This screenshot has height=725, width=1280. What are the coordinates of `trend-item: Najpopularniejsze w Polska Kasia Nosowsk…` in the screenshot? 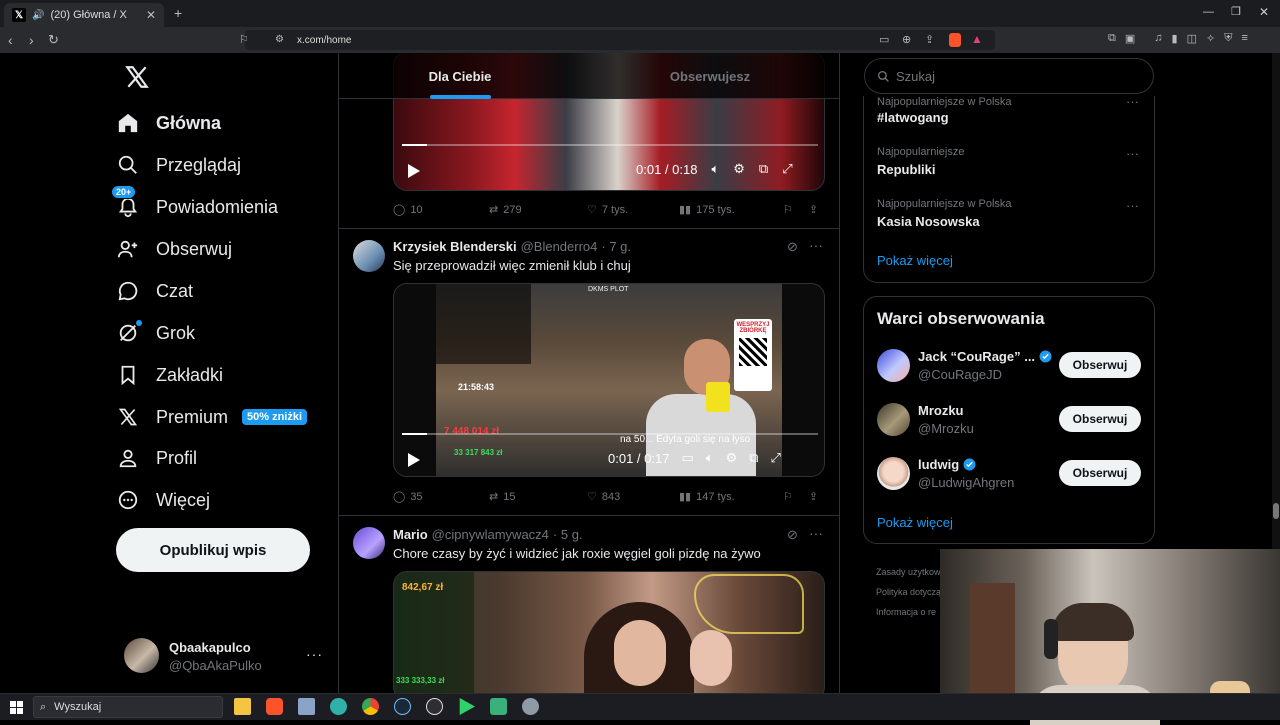 It's located at (1009, 223).